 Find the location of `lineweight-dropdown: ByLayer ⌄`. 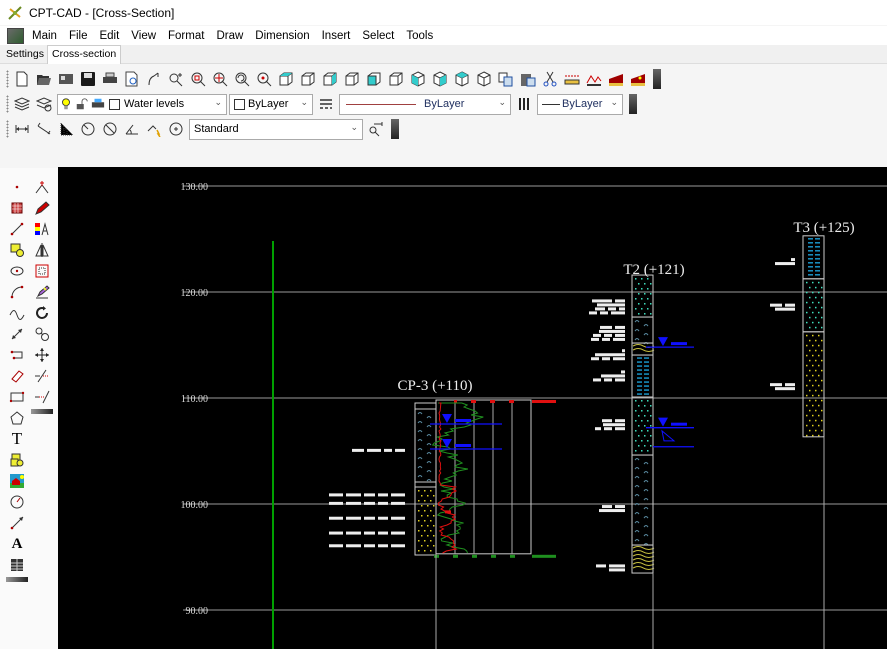

lineweight-dropdown: ByLayer ⌄ is located at coordinates (580, 104).